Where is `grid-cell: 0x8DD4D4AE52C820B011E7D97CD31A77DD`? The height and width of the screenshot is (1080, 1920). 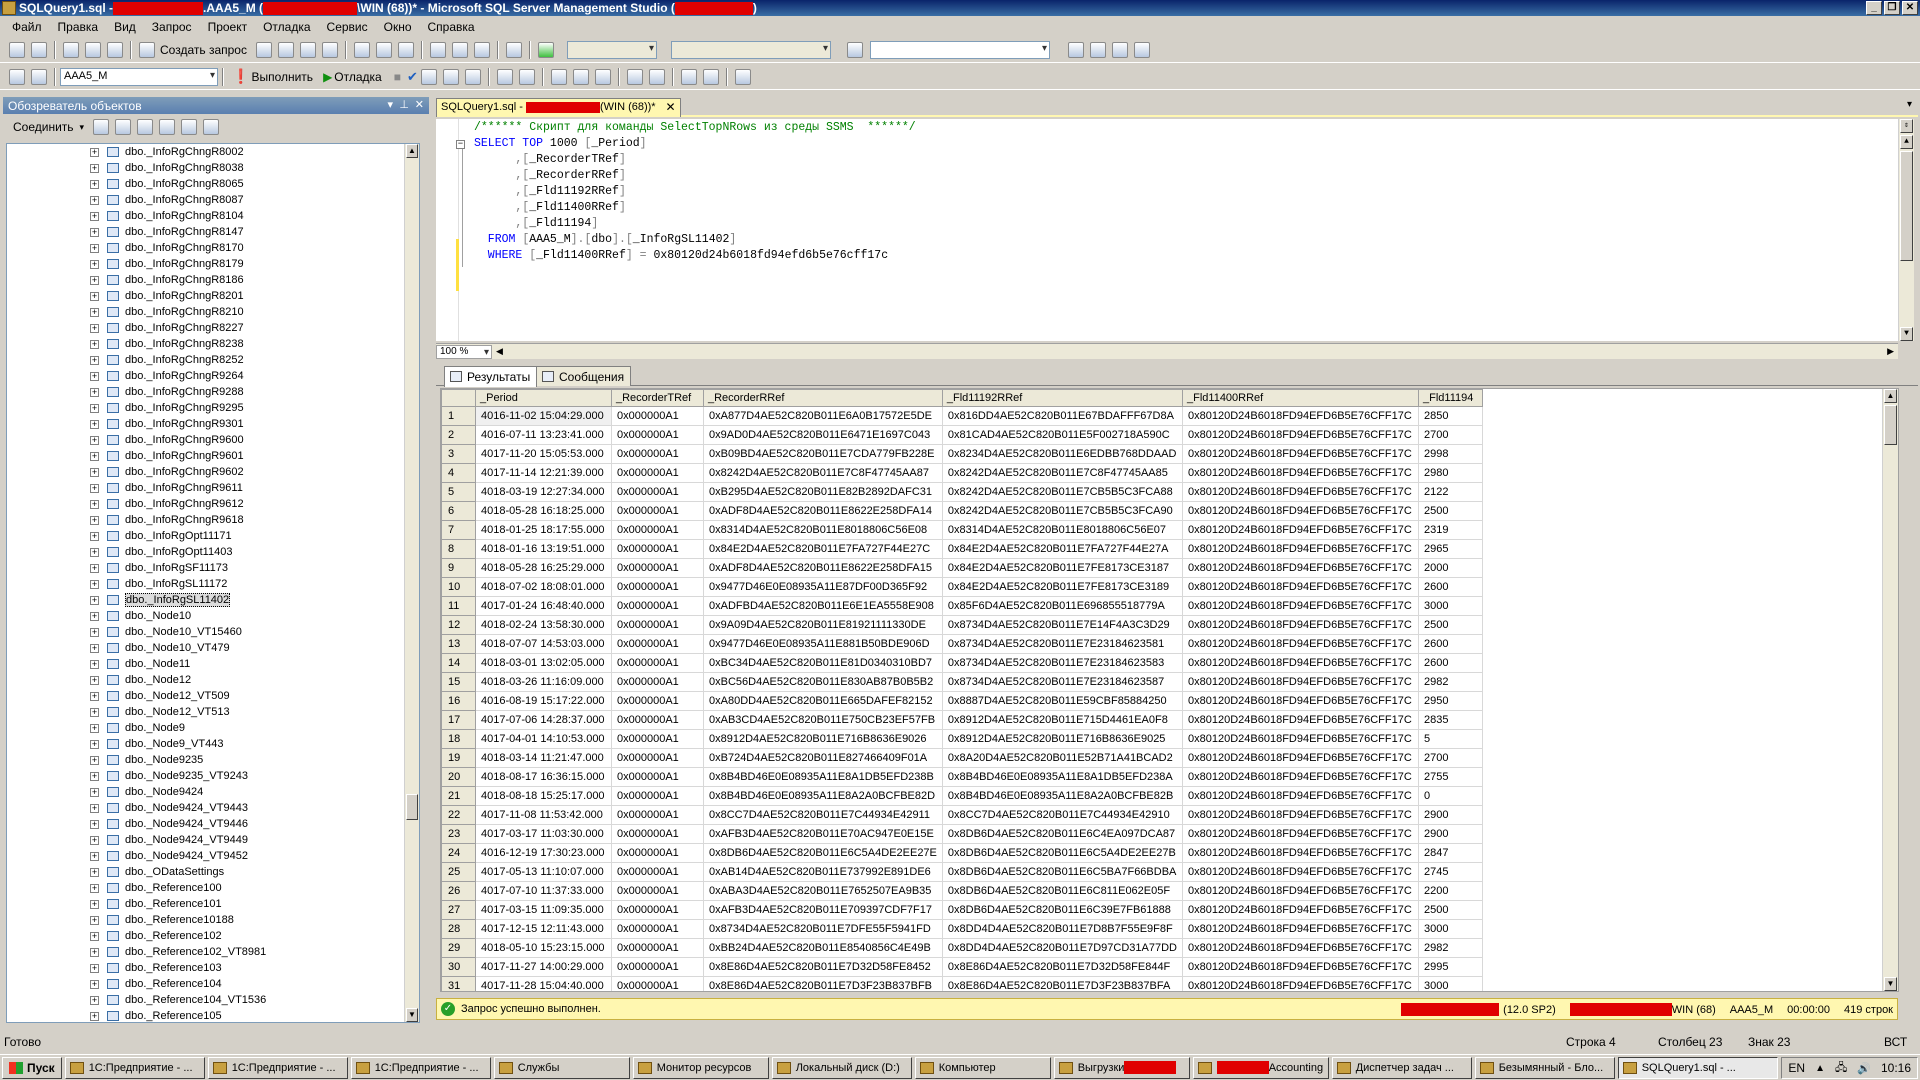 grid-cell: 0x8DD4D4AE52C820B011E7D97CD31A77DD is located at coordinates (1062, 948).